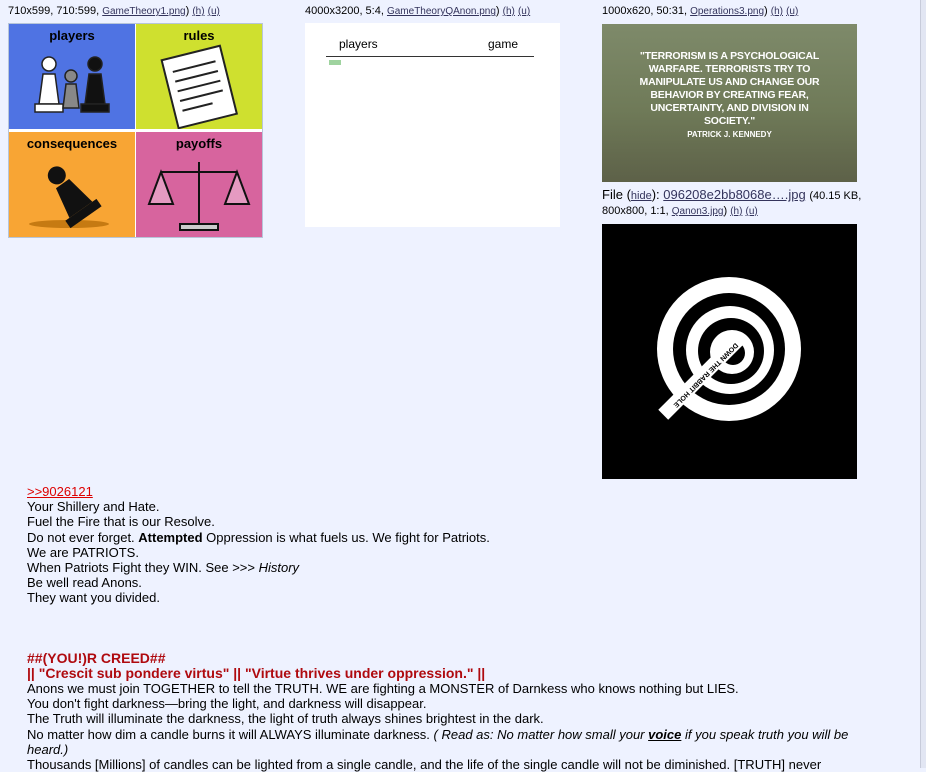  What do you see at coordinates (135, 130) in the screenshot?
I see `gametheory-image: players rules consequences payoffs` at bounding box center [135, 130].